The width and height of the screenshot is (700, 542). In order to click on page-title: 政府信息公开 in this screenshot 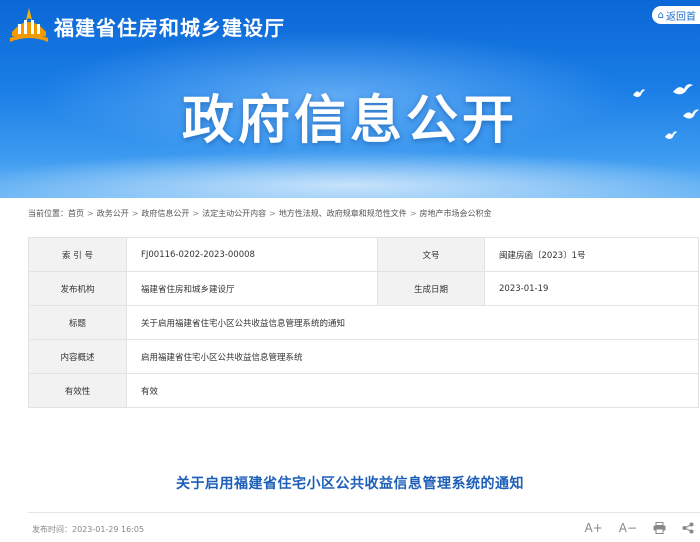, I will do `click(349, 121)`.